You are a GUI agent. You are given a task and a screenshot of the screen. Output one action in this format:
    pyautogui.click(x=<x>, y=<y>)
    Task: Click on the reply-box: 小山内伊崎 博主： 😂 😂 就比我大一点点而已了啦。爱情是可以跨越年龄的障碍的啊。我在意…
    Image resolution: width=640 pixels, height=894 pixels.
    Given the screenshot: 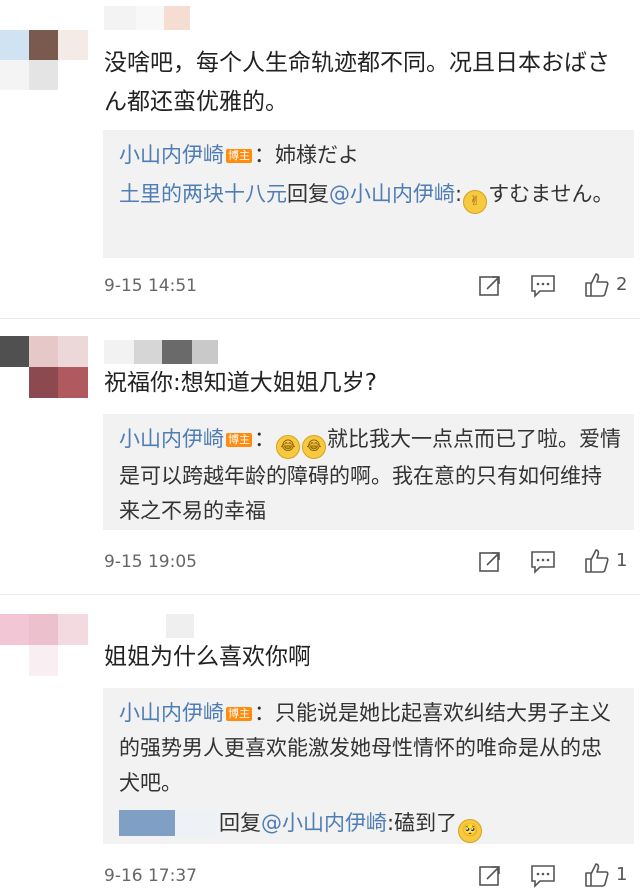 What is the action you would take?
    pyautogui.click(x=368, y=472)
    